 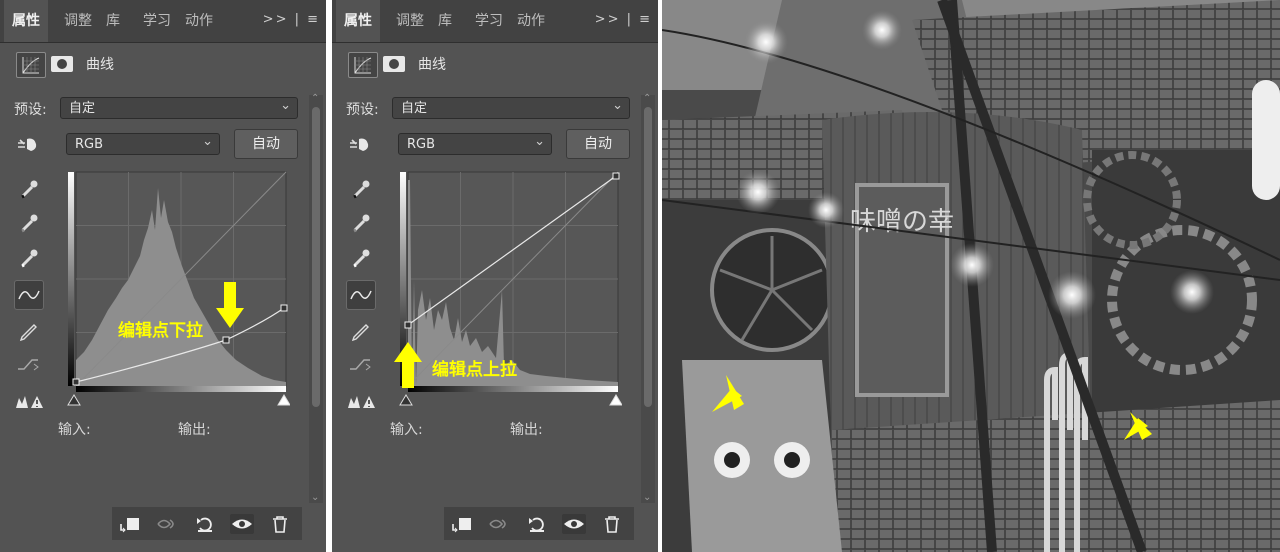 I want to click on annotation-arrow-down, so click(x=230, y=305).